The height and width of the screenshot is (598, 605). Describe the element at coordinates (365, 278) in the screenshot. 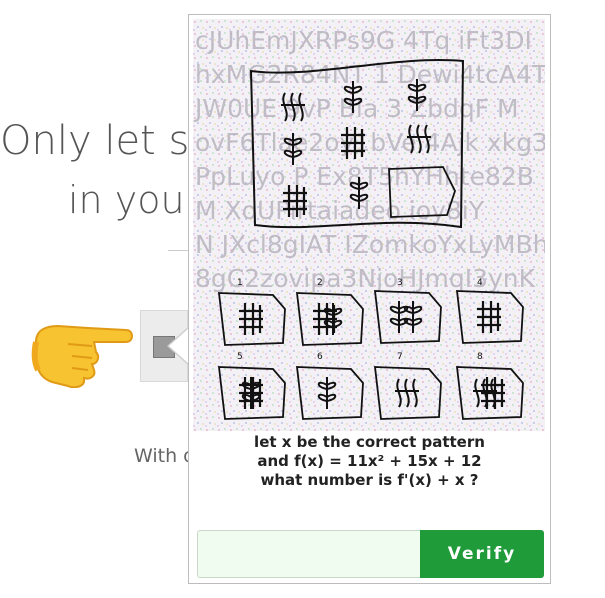

I see `svg-text: 8gC2zovipa3NjoHJmqI3ynK` at that location.